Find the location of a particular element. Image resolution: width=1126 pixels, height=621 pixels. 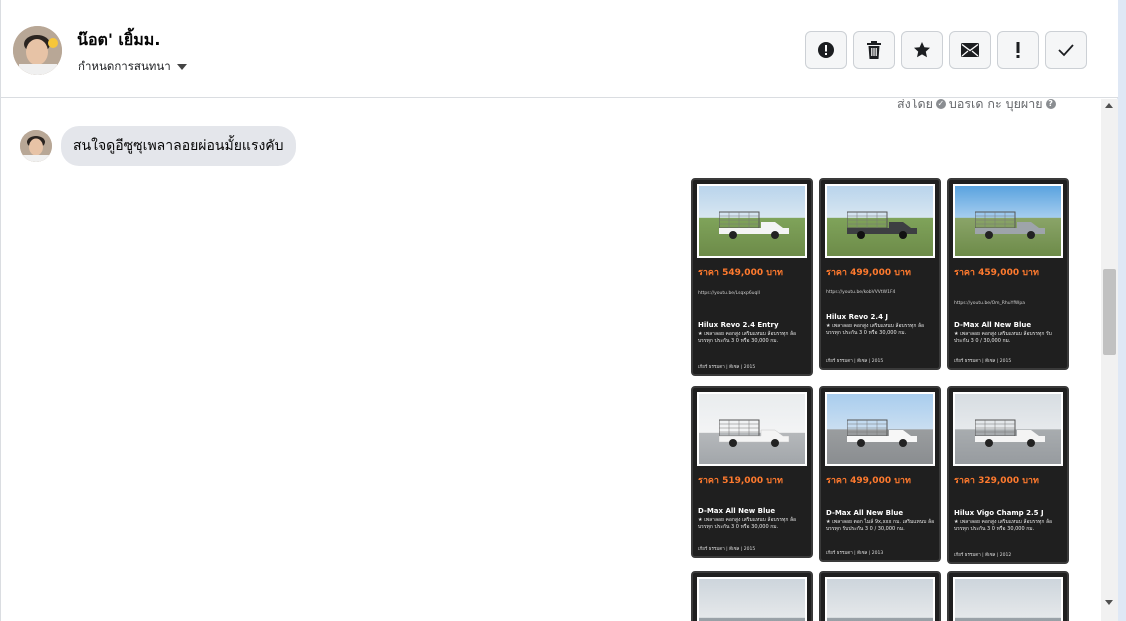

price-label: ราคา 459,000 บาท is located at coordinates (996, 273).